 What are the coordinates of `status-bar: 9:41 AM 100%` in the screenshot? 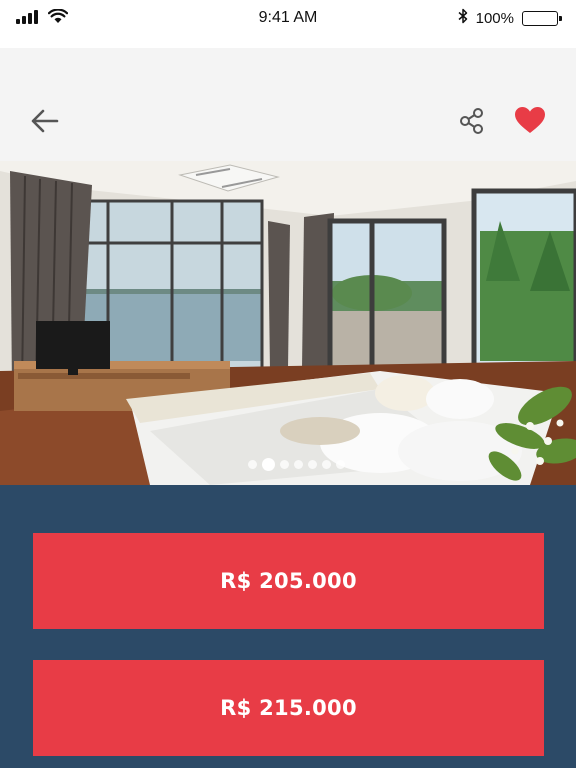 It's located at (288, 24).